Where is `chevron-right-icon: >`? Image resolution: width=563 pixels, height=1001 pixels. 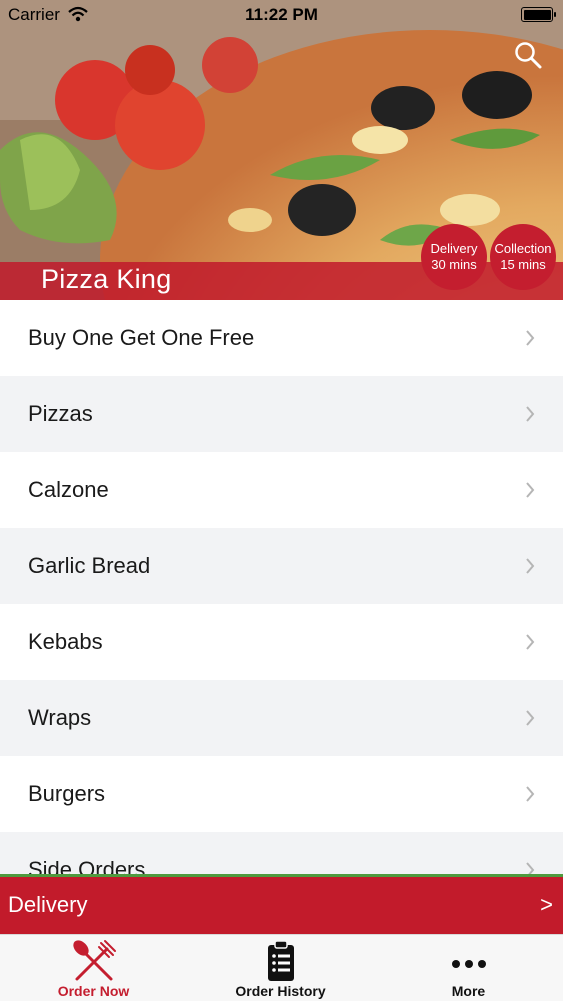 chevron-right-icon: > is located at coordinates (546, 904).